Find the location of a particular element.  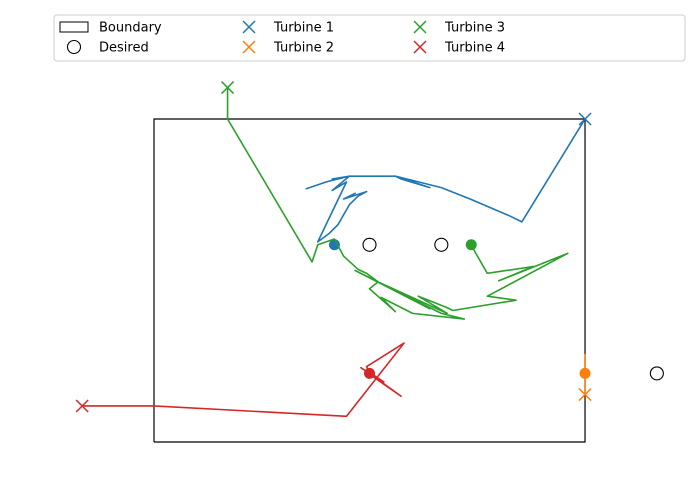

turbine-1-path is located at coordinates (445, 180).